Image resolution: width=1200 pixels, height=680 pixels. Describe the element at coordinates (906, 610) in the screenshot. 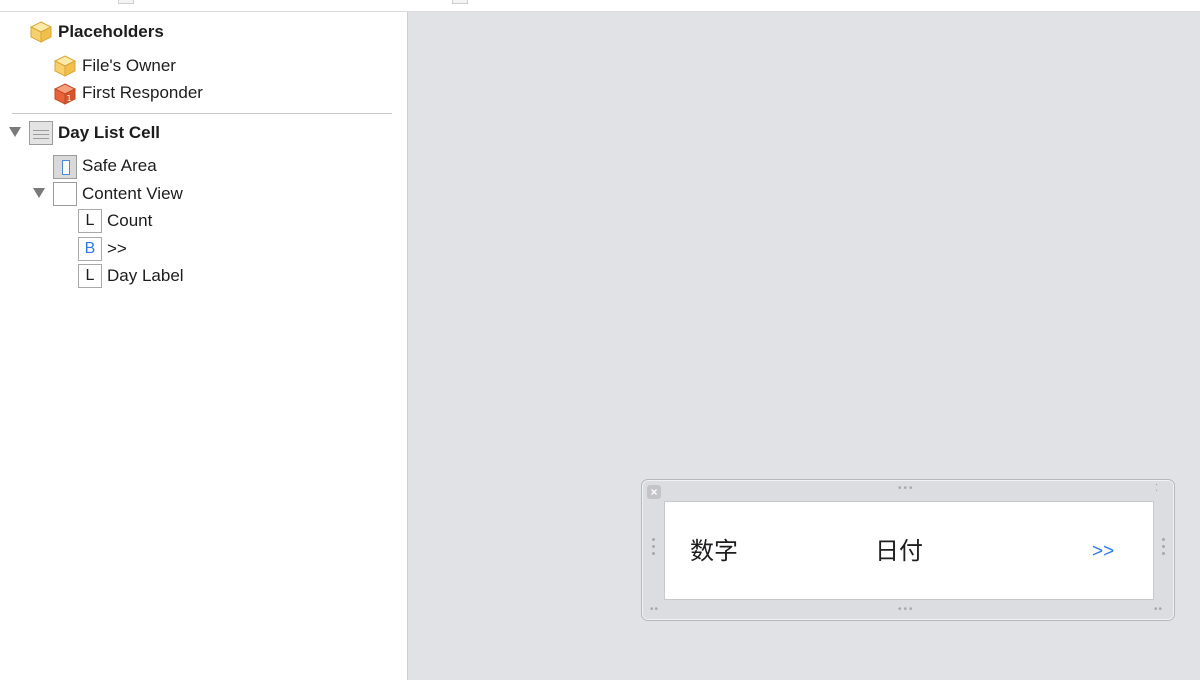

I see `bottom-resize-handle: •••` at that location.